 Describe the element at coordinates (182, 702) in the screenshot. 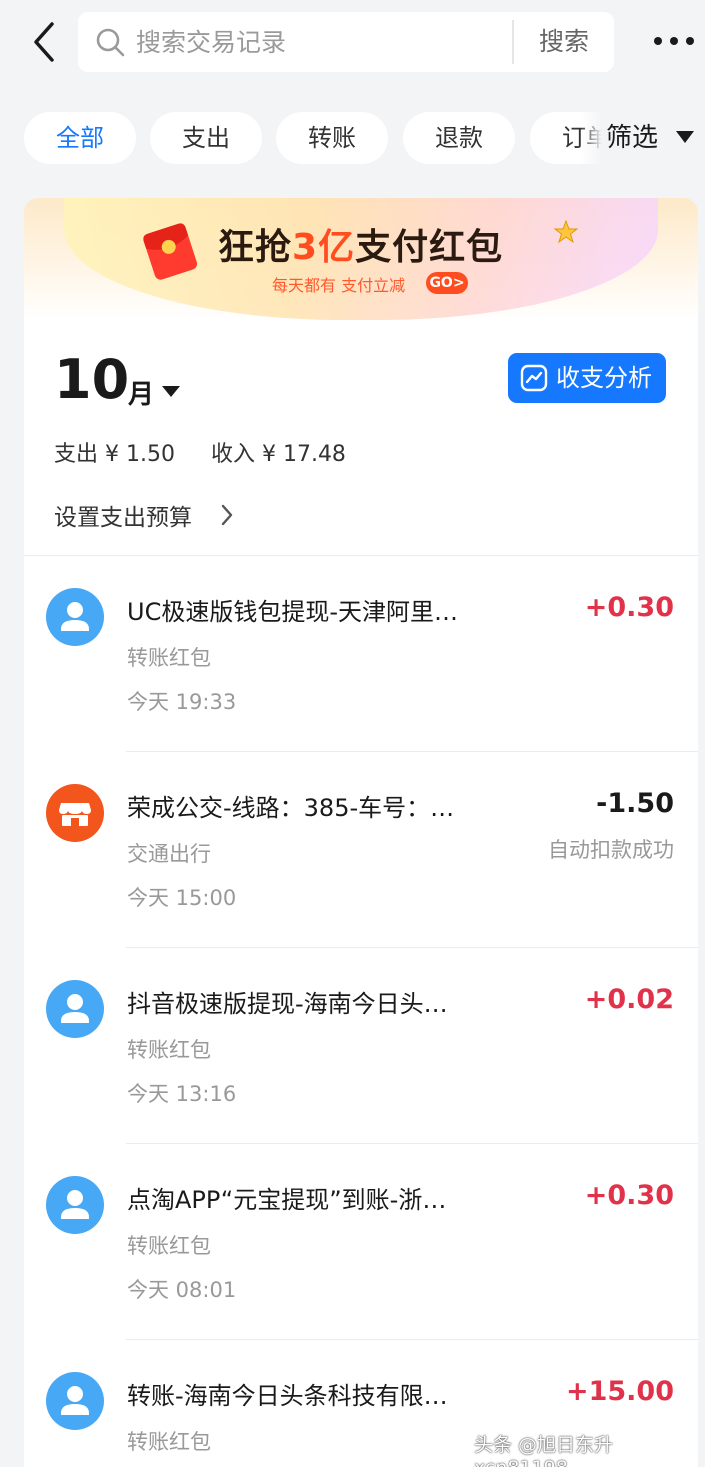

I see `transaction-time: 今天 19:33` at that location.